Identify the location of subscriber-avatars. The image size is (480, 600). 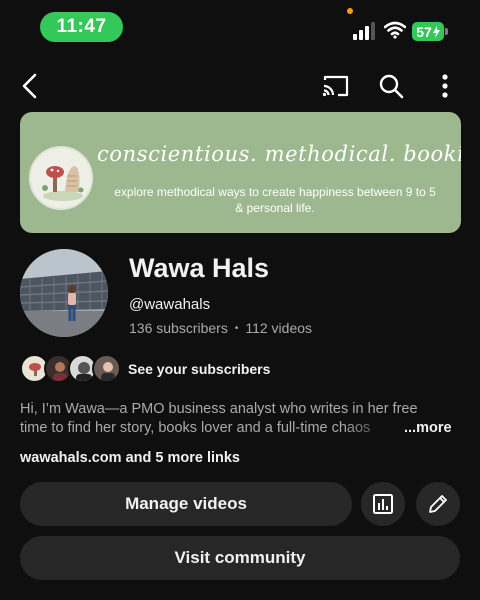
(70, 368).